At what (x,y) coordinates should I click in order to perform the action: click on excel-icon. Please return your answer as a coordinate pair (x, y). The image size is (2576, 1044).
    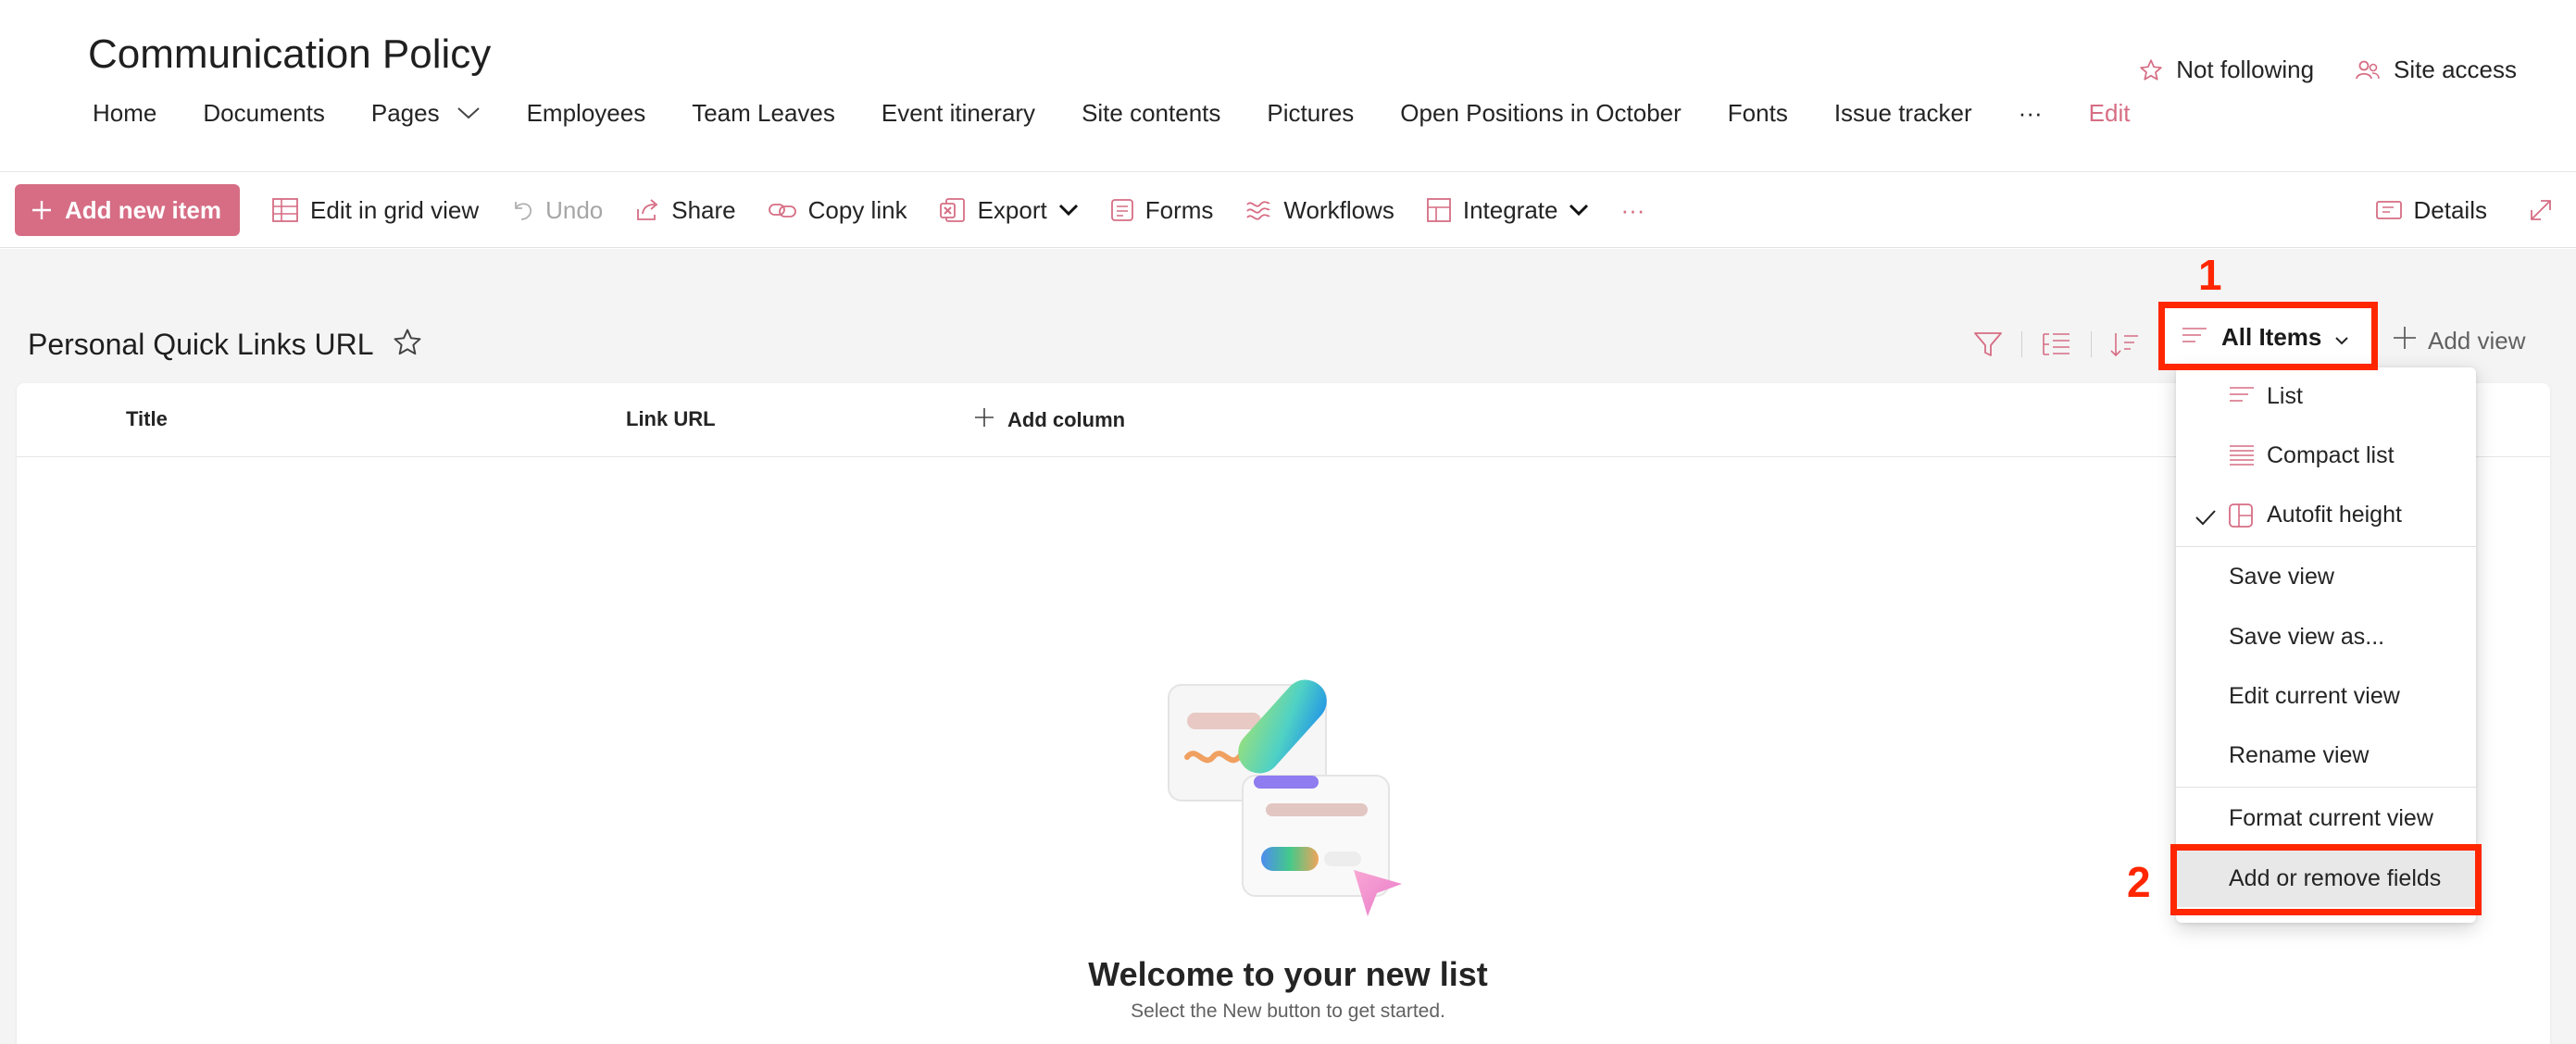
    Looking at the image, I should click on (953, 210).